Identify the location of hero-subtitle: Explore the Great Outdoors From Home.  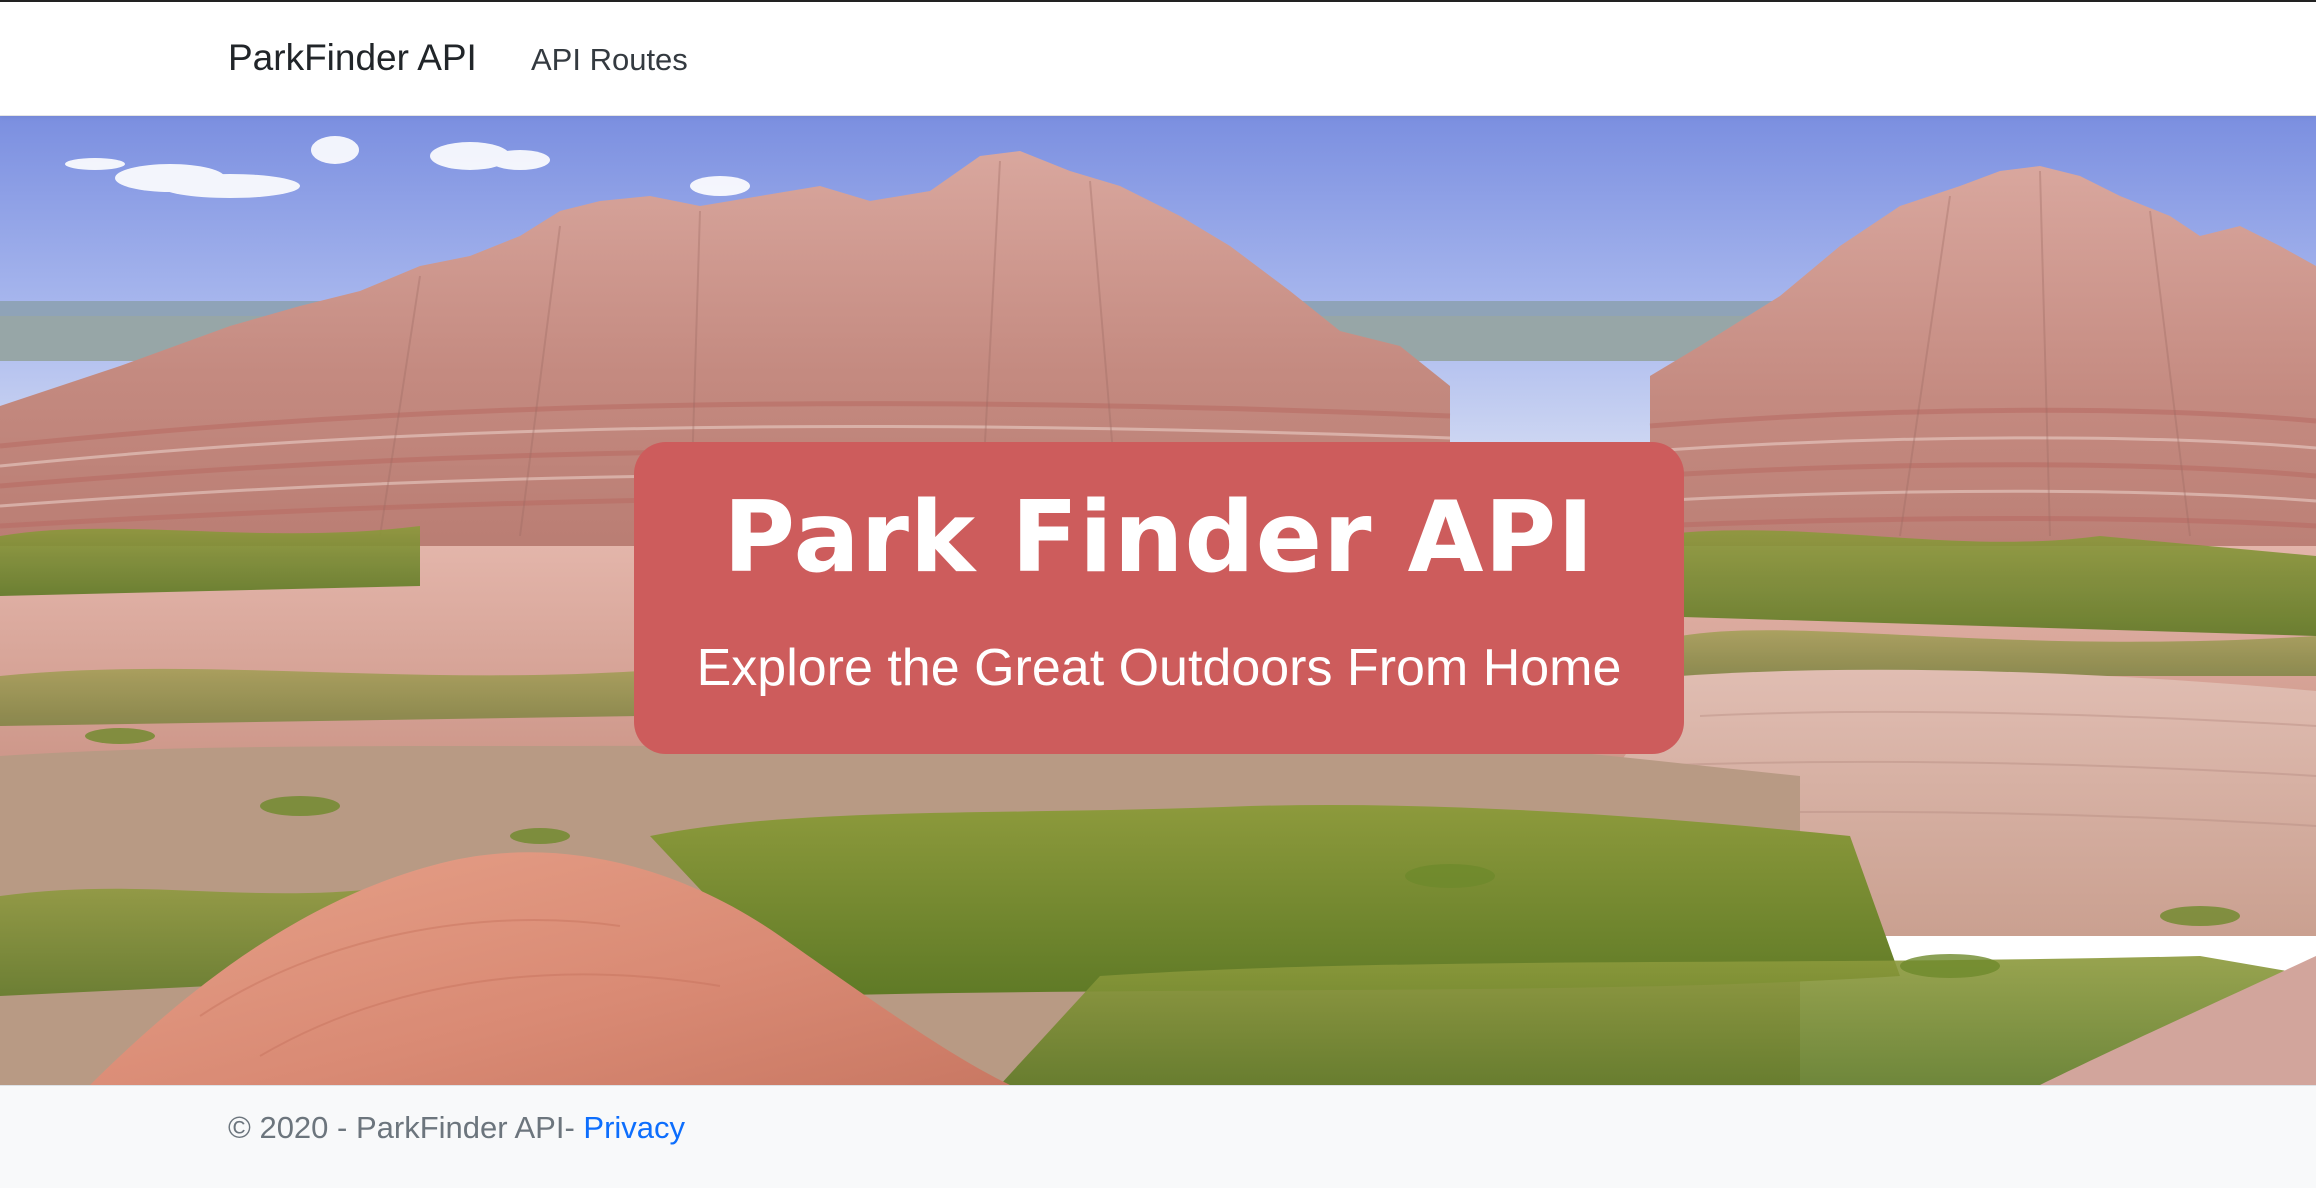
(1159, 668).